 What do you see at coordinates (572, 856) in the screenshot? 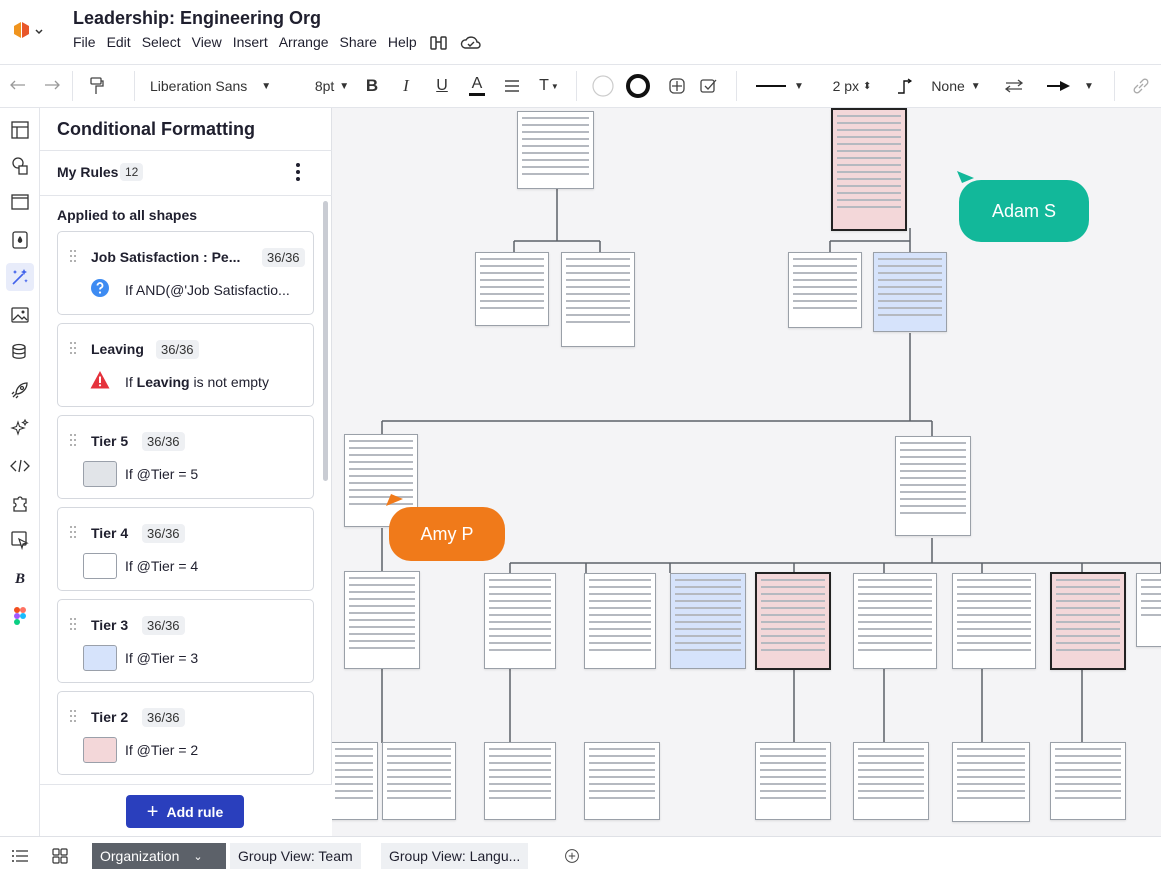
I see `add-page-icon` at bounding box center [572, 856].